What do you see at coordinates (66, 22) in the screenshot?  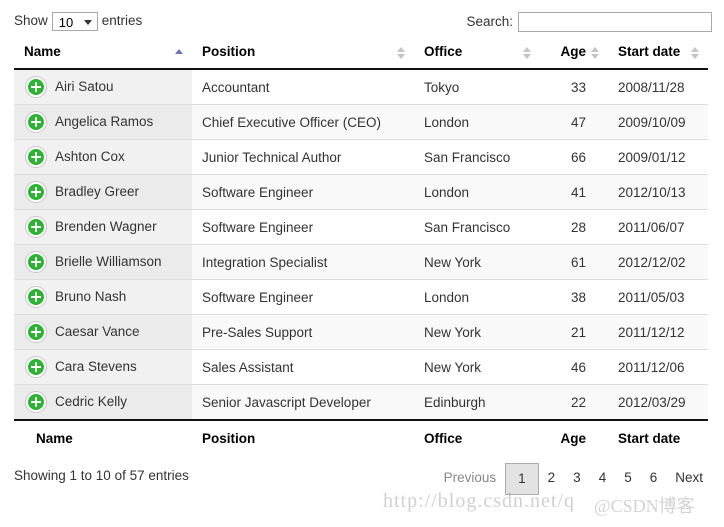 I see `entries-per-page-value: 10` at bounding box center [66, 22].